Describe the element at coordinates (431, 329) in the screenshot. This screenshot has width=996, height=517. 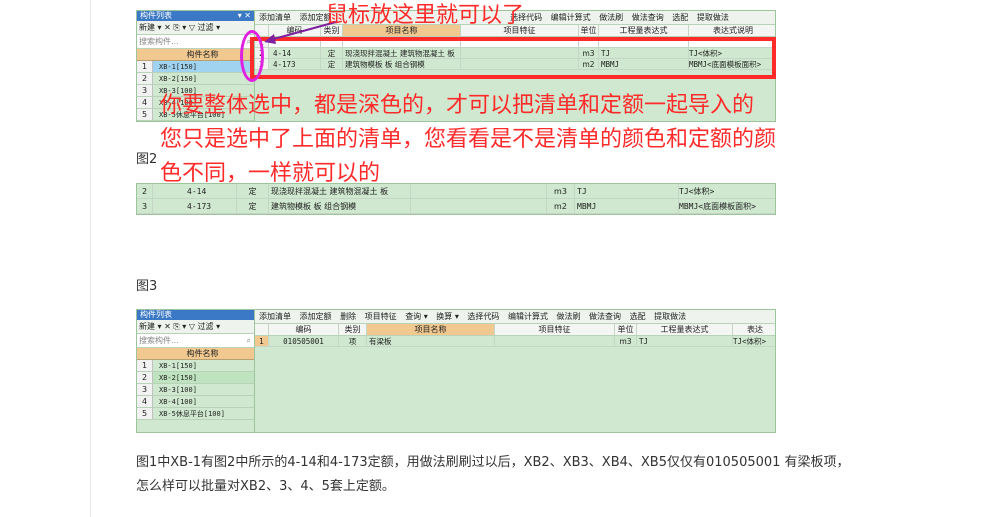
I see `col-name: 项目名称` at that location.